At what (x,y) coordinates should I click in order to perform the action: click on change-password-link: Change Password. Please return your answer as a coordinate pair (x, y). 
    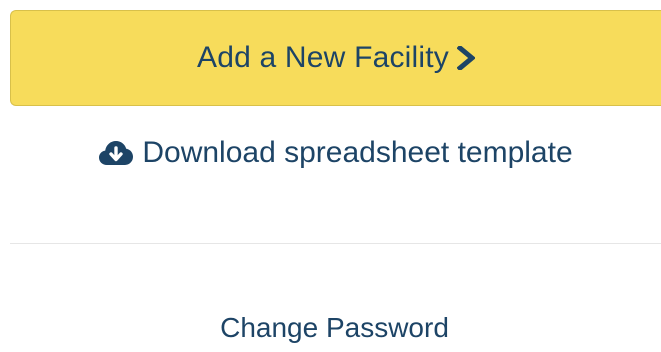
    Looking at the image, I should click on (330, 328).